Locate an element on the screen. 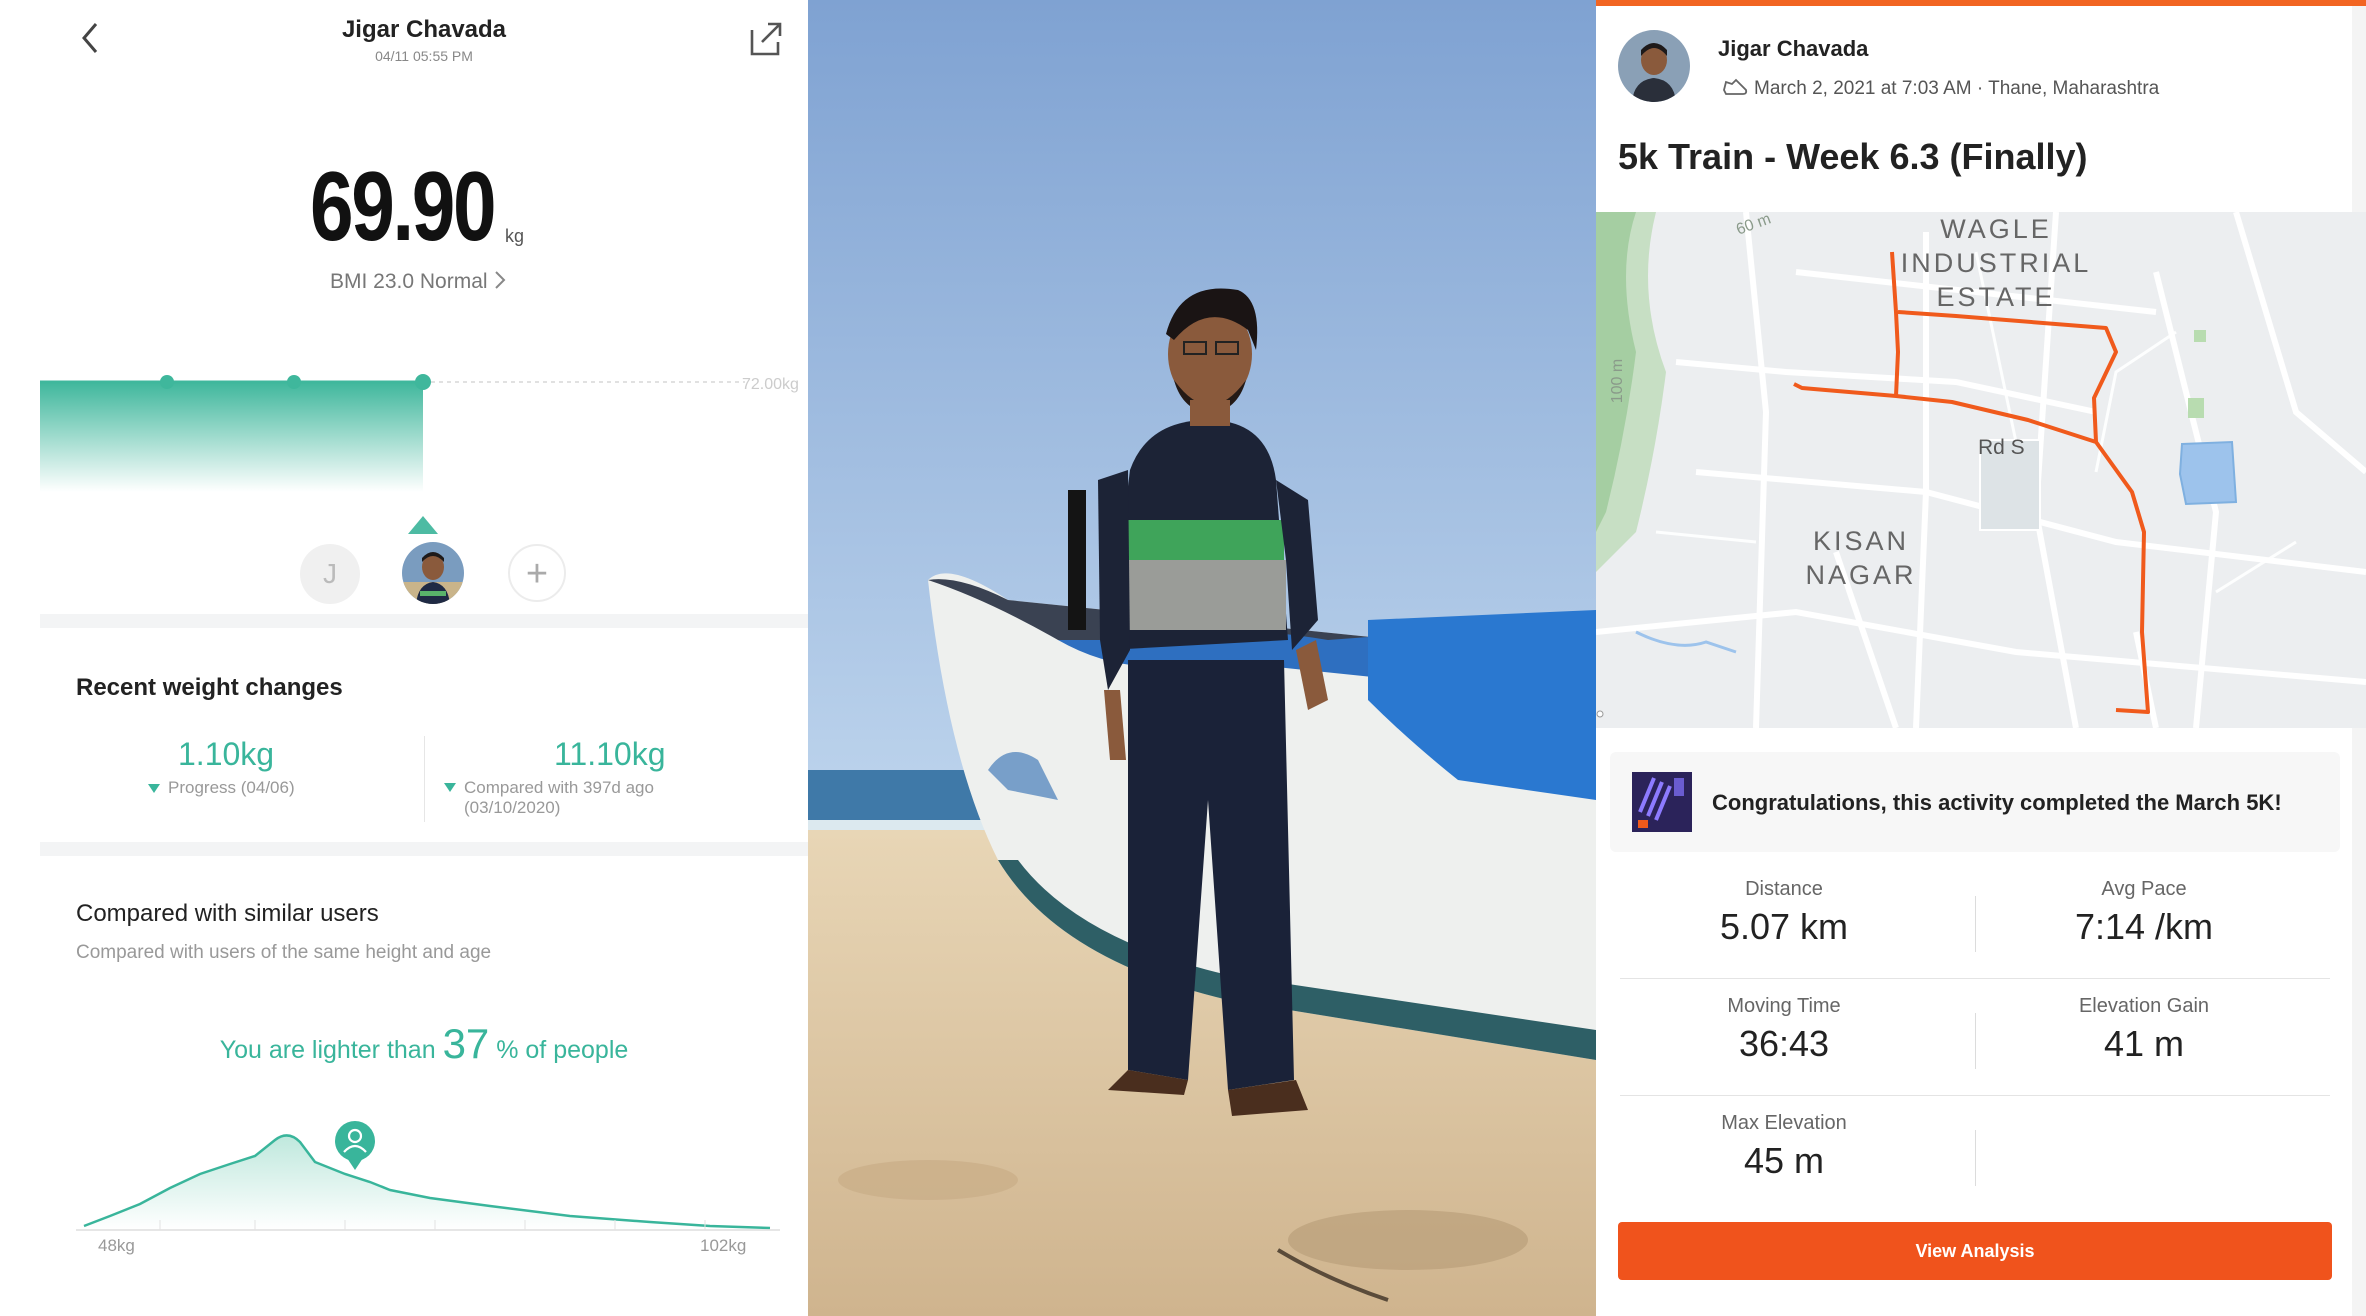 The width and height of the screenshot is (2366, 1316). axis-max-label: 102kg is located at coordinates (723, 1245).